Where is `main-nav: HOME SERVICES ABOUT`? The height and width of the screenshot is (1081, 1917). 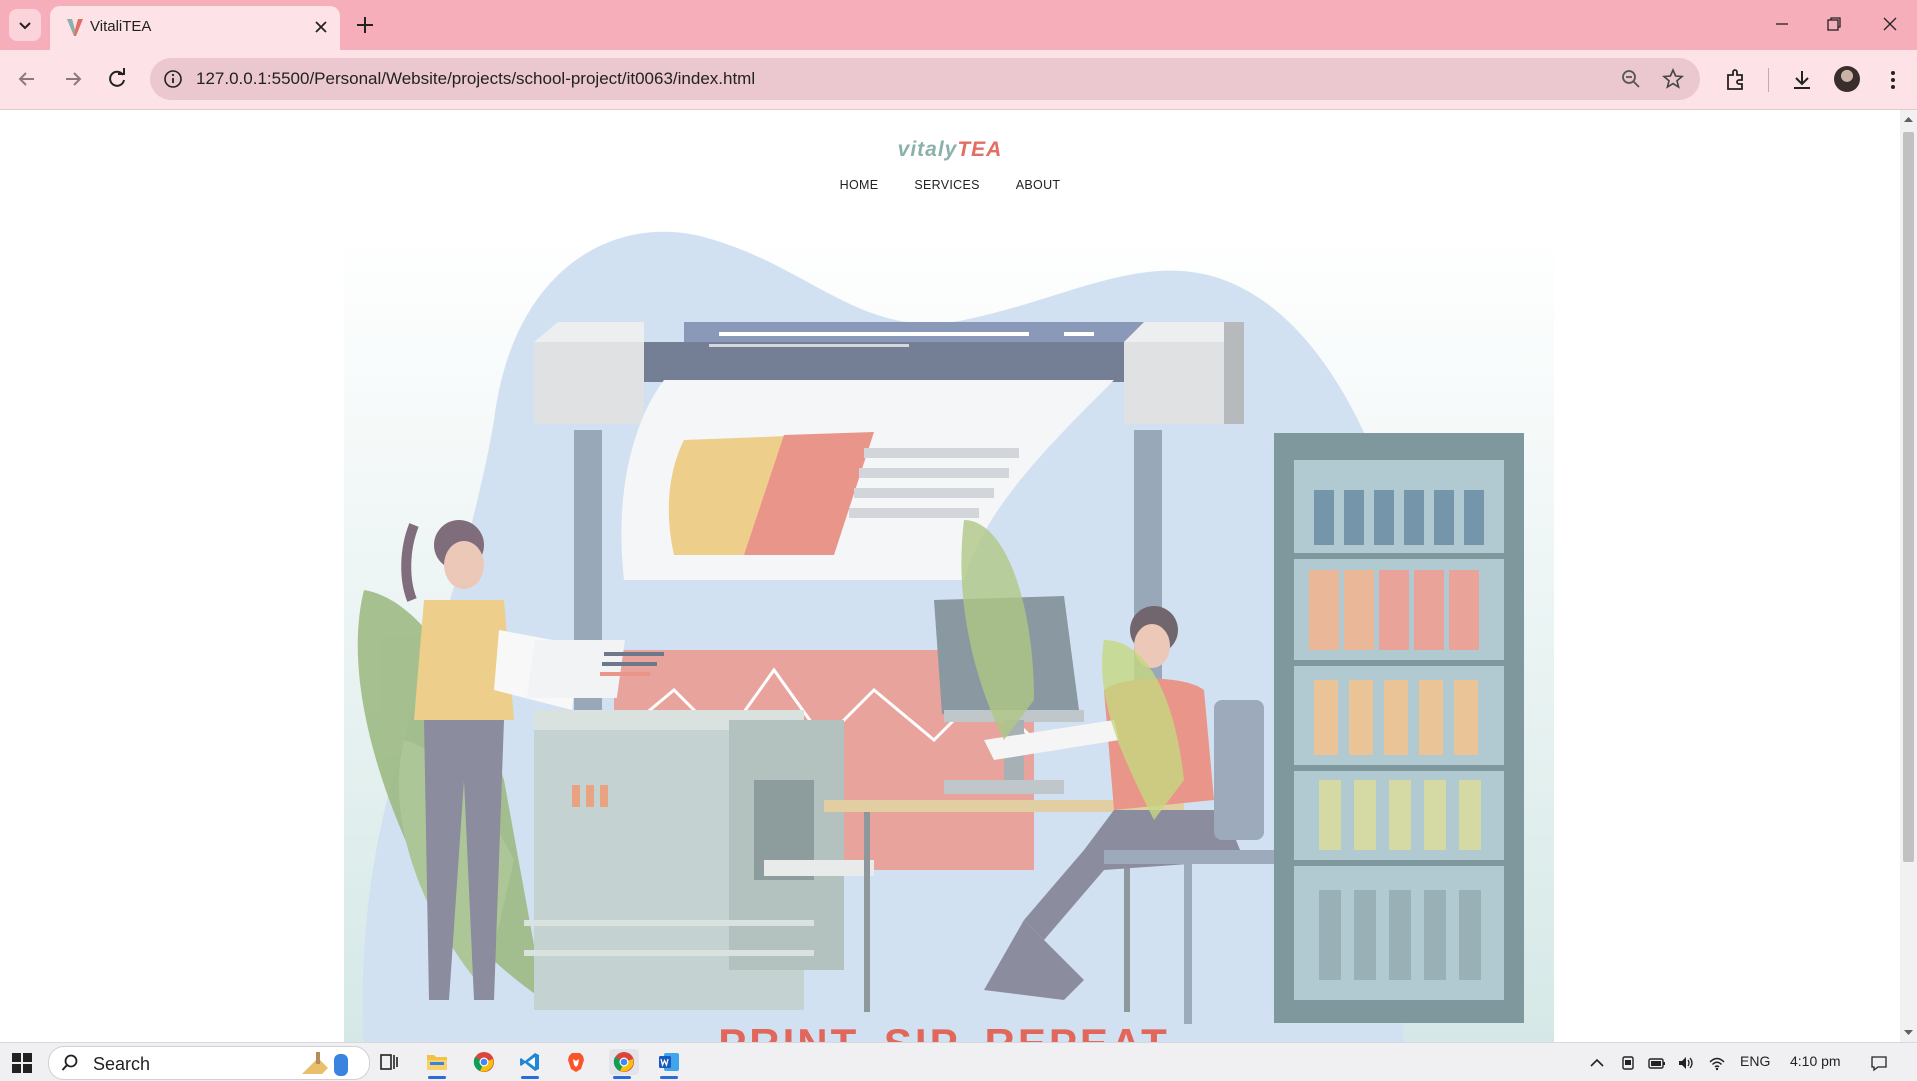 main-nav: HOME SERVICES ABOUT is located at coordinates (950, 185).